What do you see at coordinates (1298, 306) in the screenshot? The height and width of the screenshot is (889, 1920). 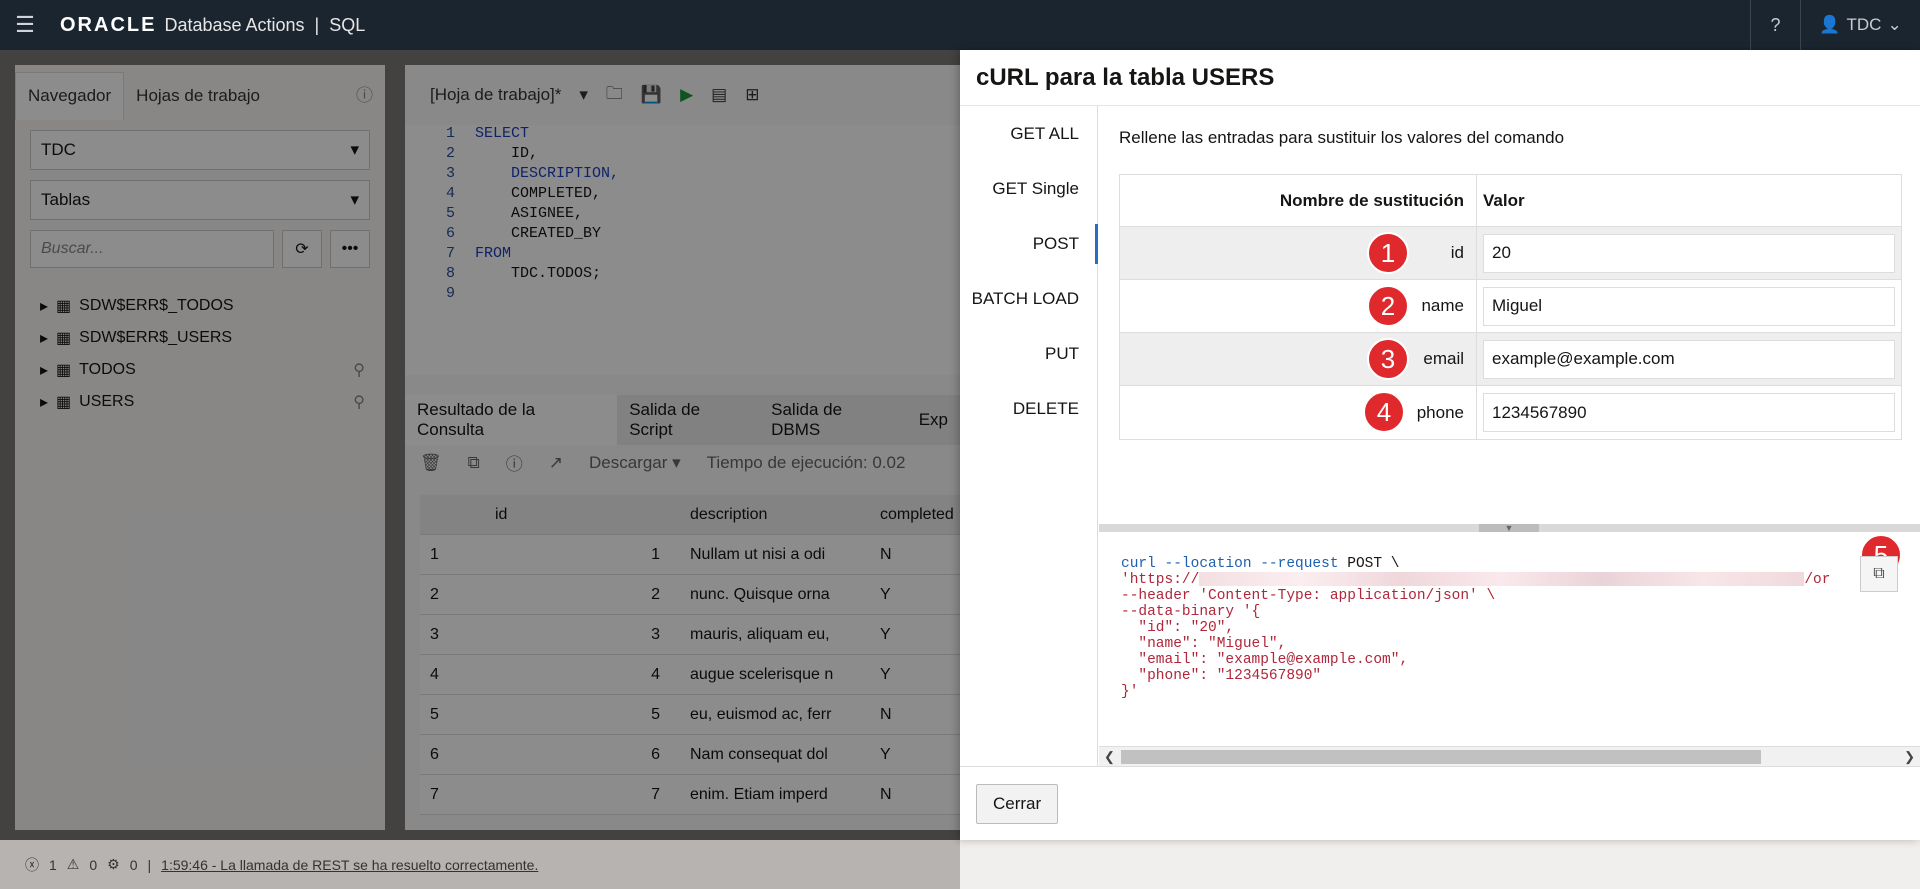 I see `param-name-cell: 2 name` at bounding box center [1298, 306].